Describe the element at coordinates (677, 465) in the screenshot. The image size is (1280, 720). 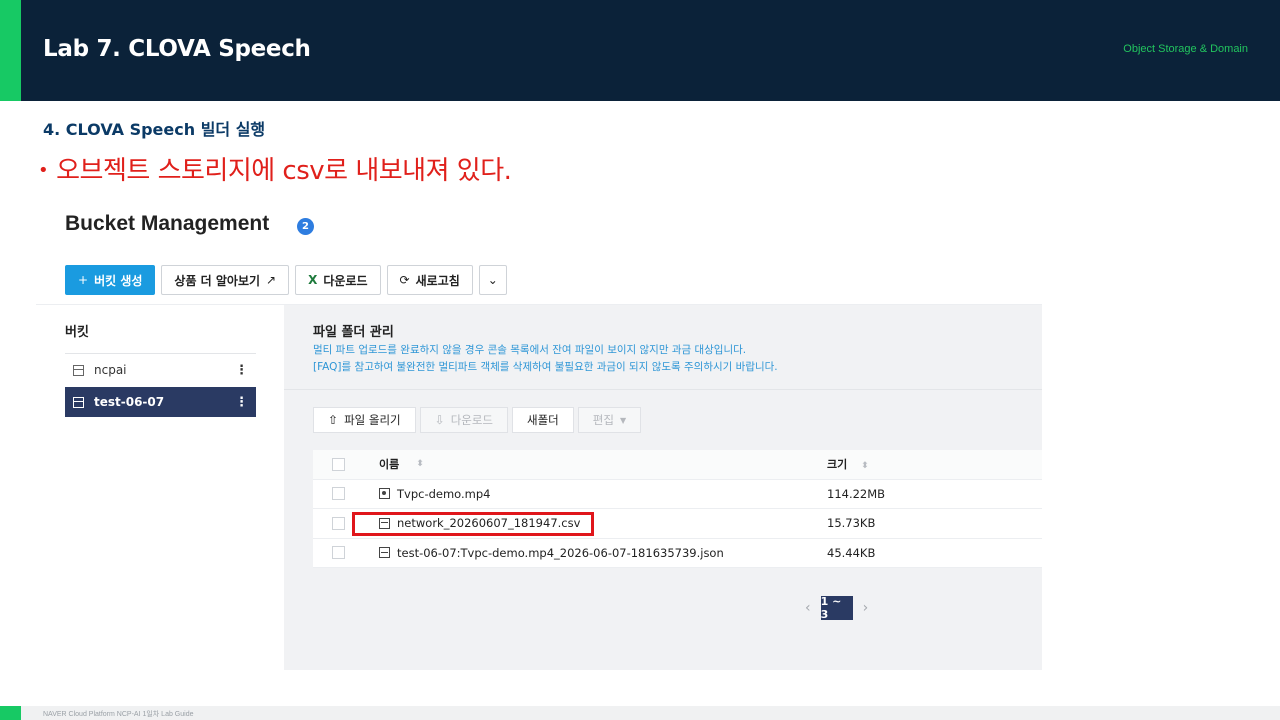
I see `table-header-row: 이름 ⬍ 크기 ⬍` at that location.